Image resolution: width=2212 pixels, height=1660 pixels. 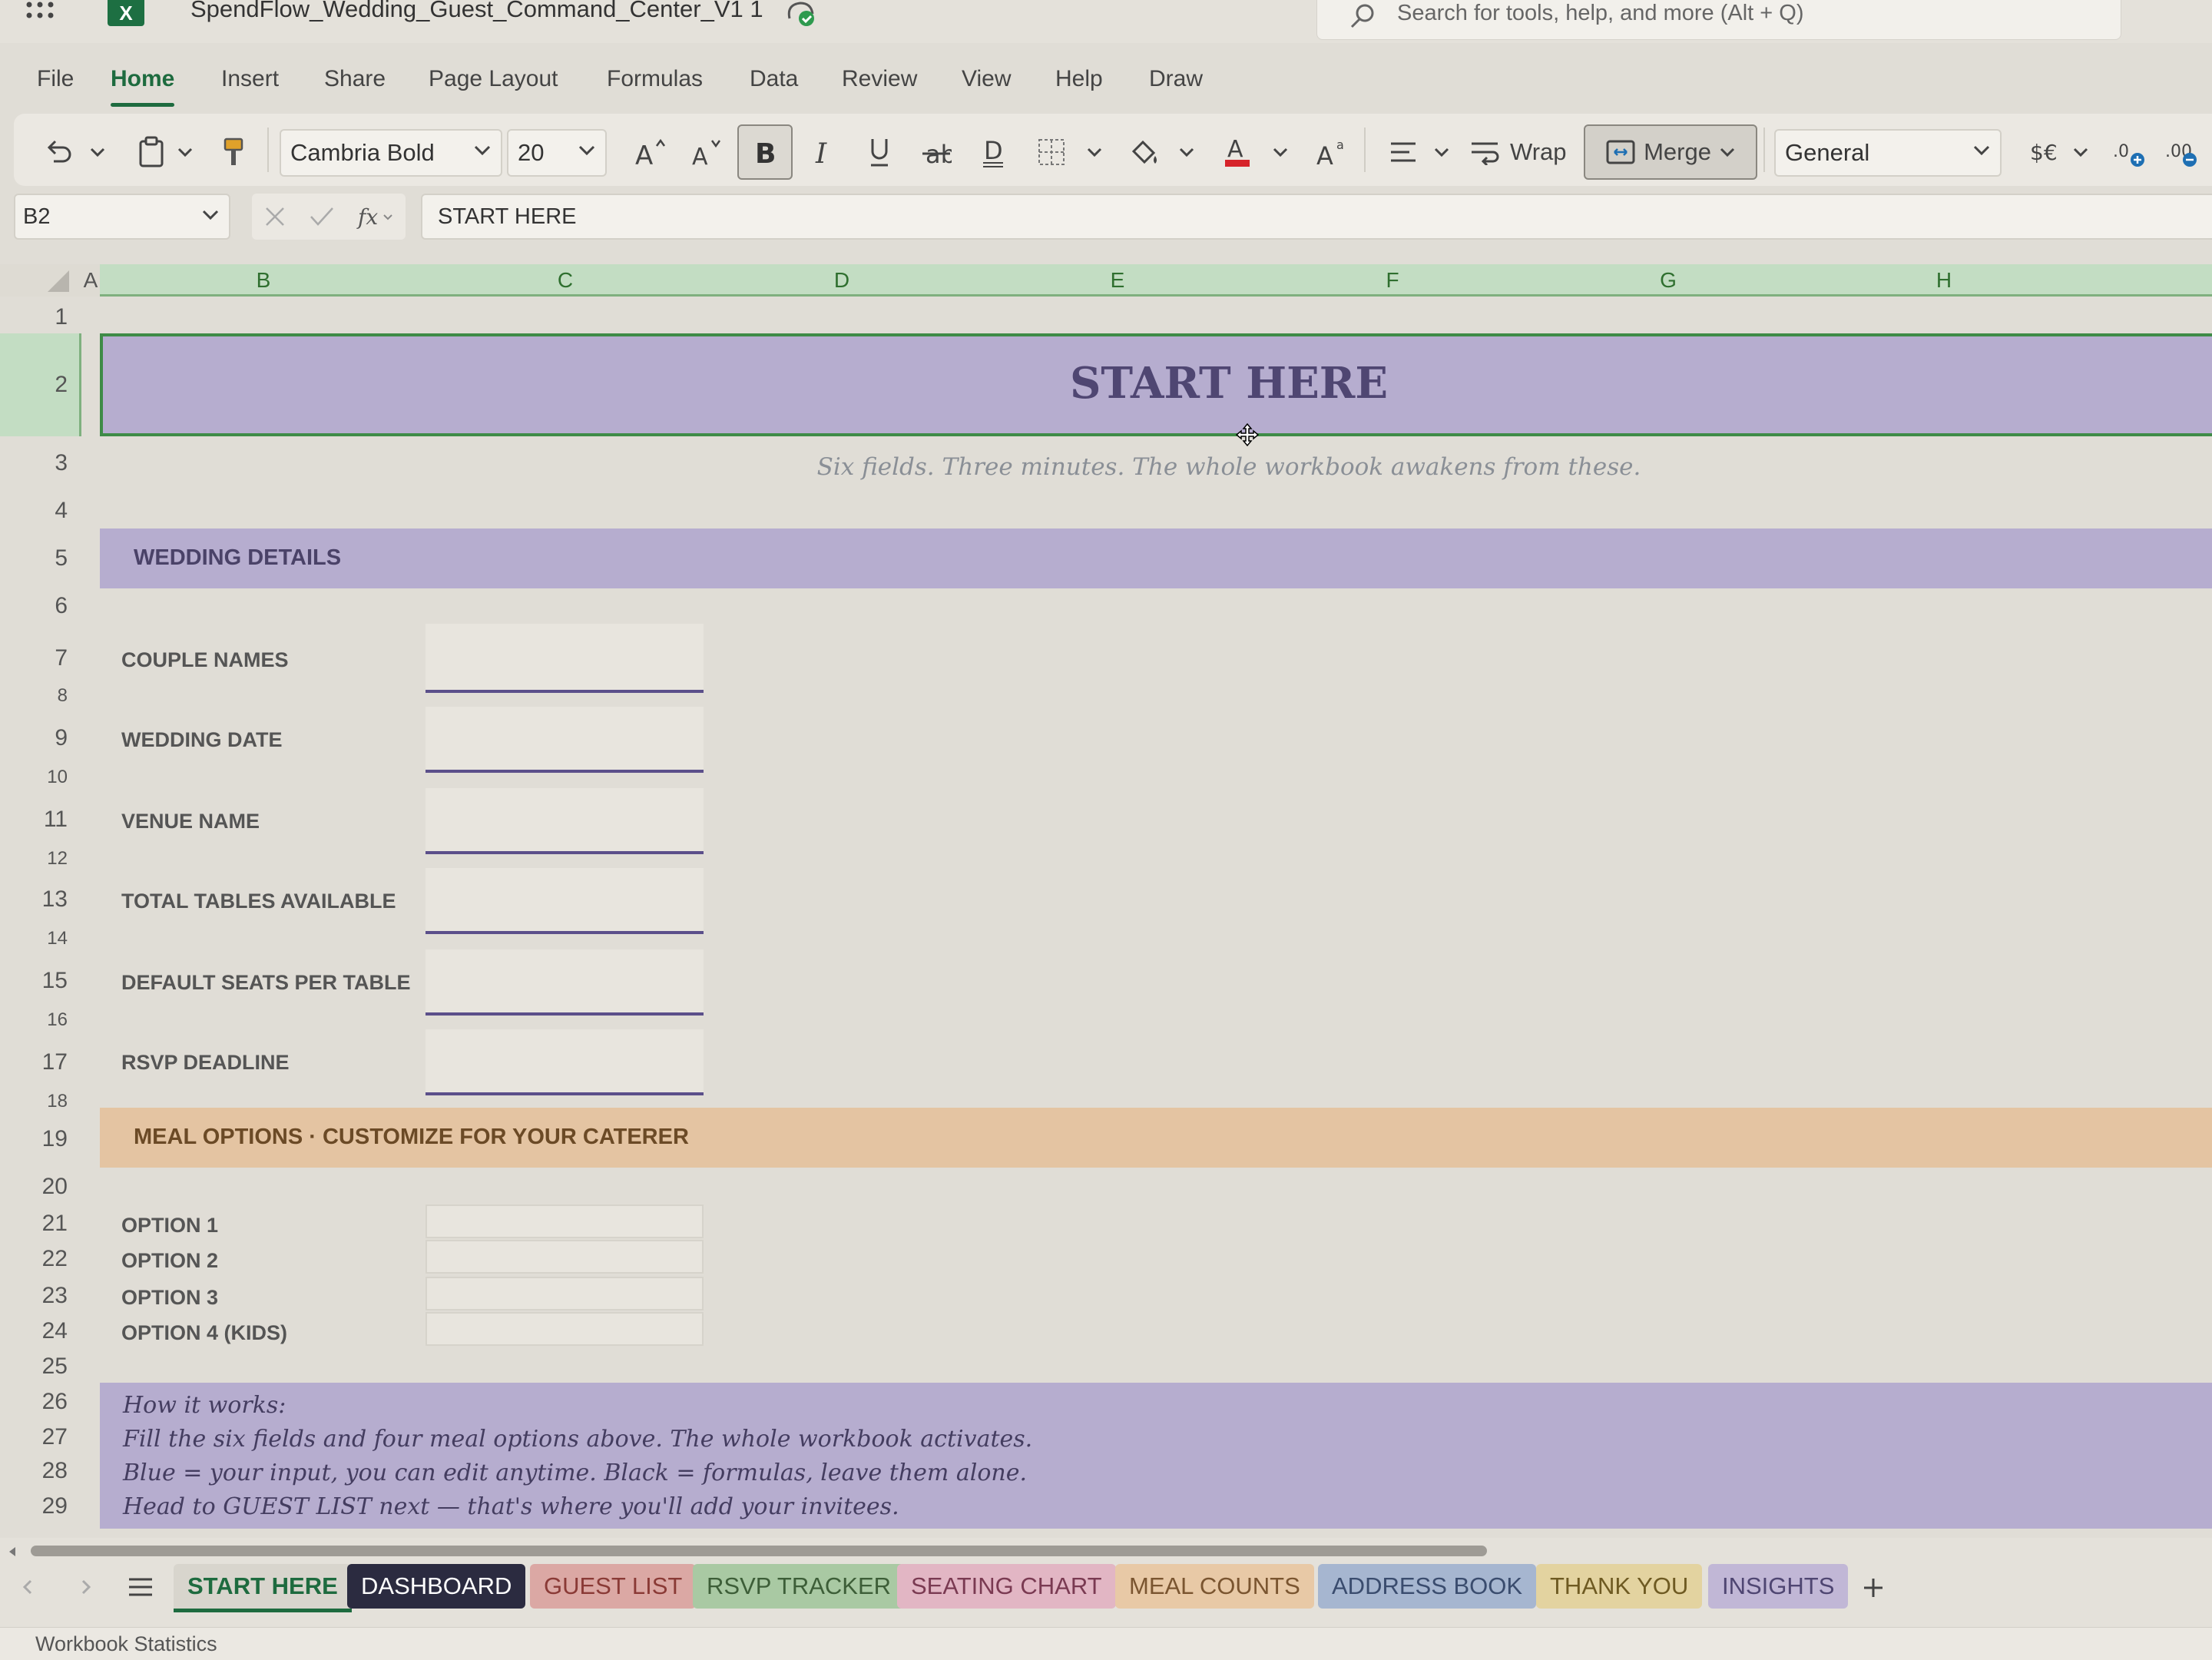 What do you see at coordinates (376, 216) in the screenshot?
I see `insert-function-icon: fx` at bounding box center [376, 216].